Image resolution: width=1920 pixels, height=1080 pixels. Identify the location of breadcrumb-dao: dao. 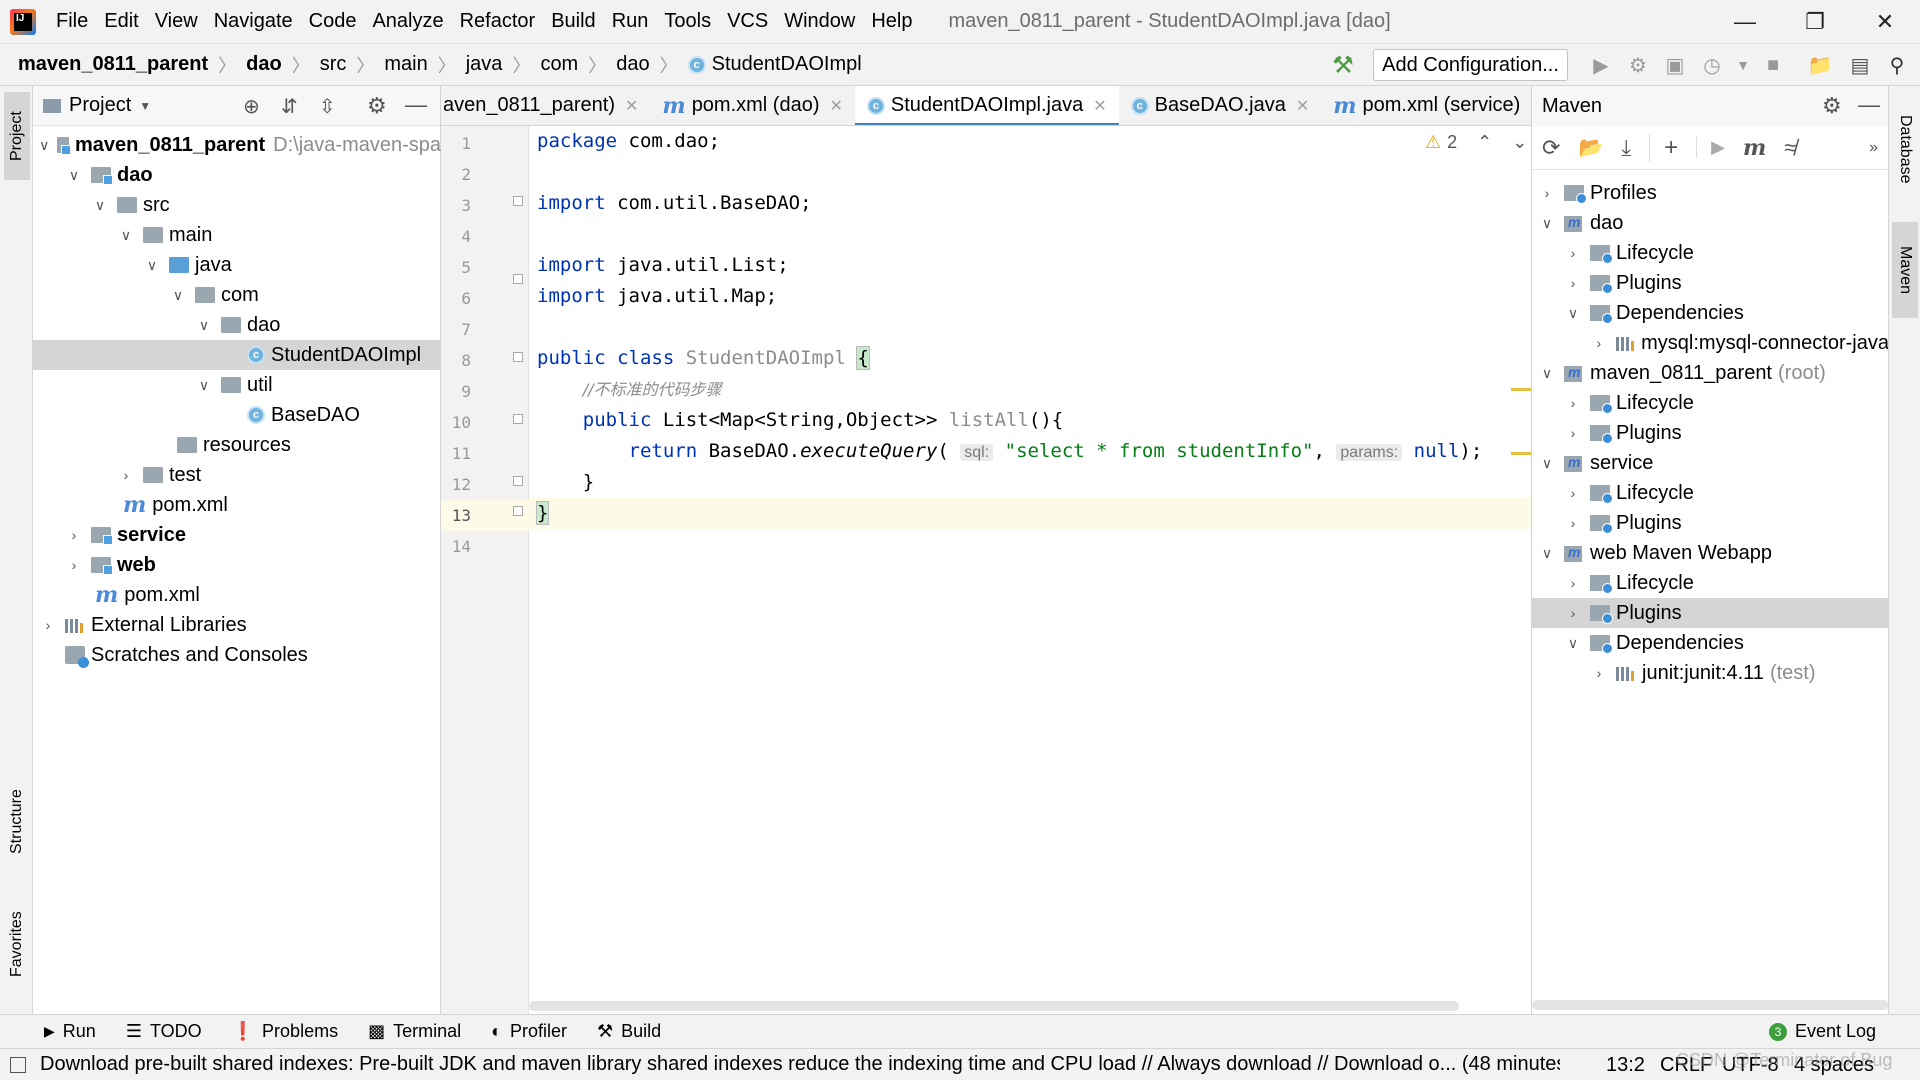
(632, 64).